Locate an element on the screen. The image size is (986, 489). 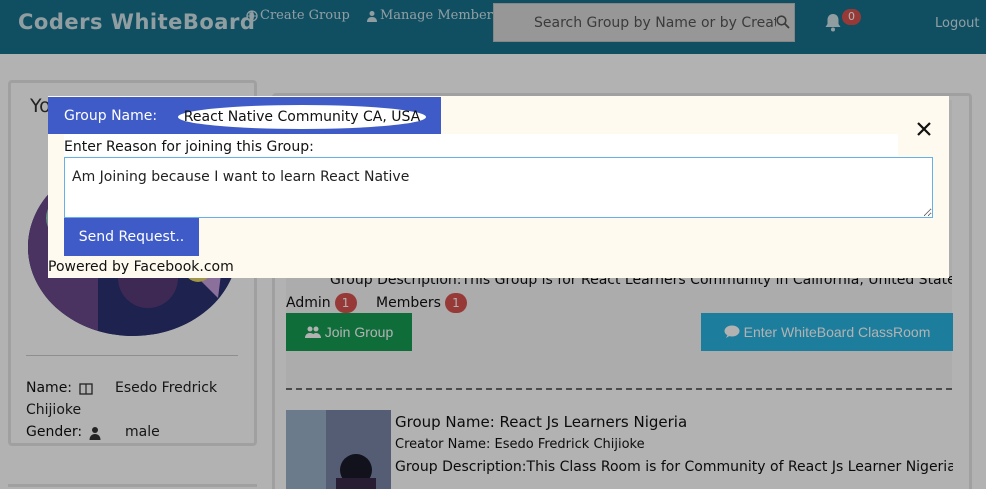
powered-by-text: Powered by Facebook.com is located at coordinates (141, 267).